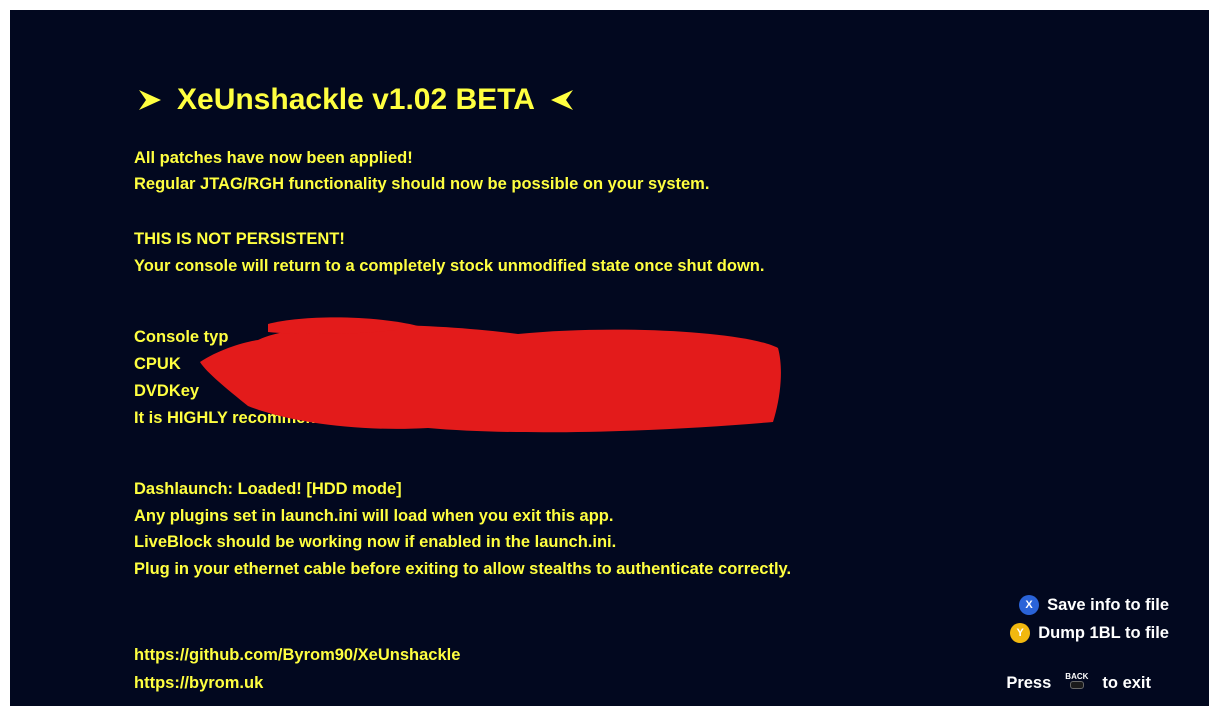 This screenshot has height=706, width=1209. I want to click on app-title-text: XeUnshackle v1.02 BETA, so click(356, 99).